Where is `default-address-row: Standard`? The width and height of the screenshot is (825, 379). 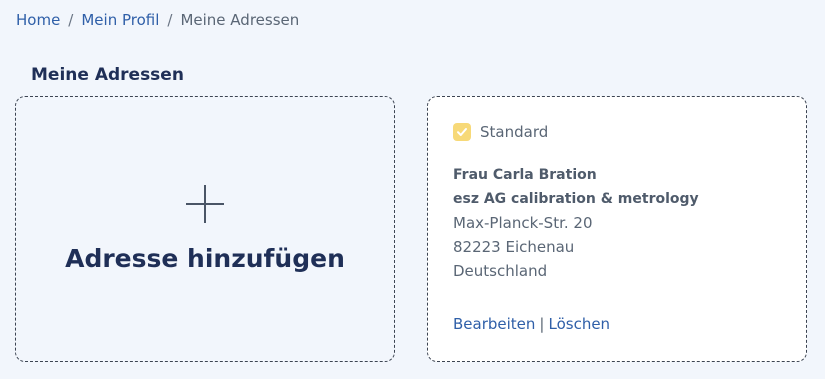
default-address-row: Standard is located at coordinates (500, 132).